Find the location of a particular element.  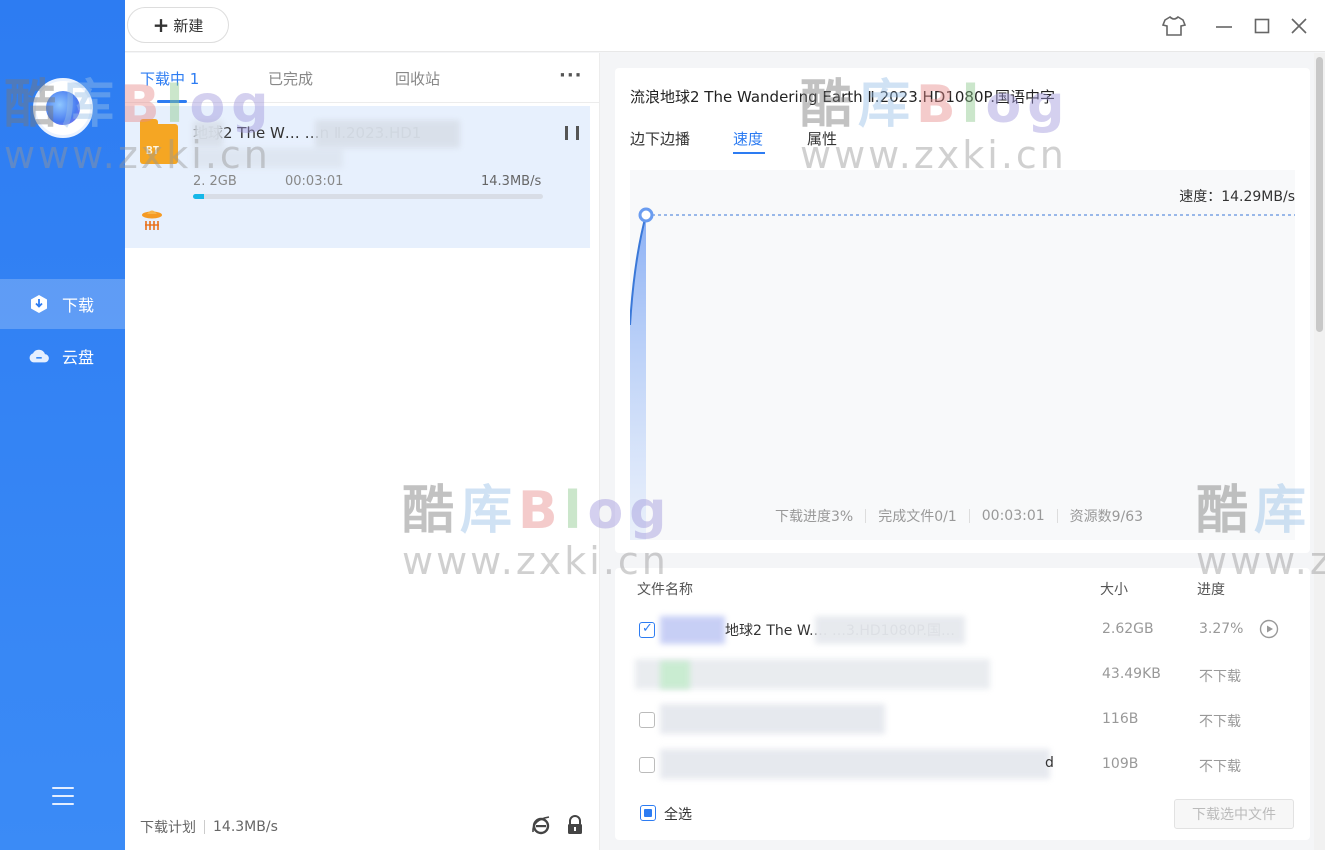

speed-area is located at coordinates (638, 377).